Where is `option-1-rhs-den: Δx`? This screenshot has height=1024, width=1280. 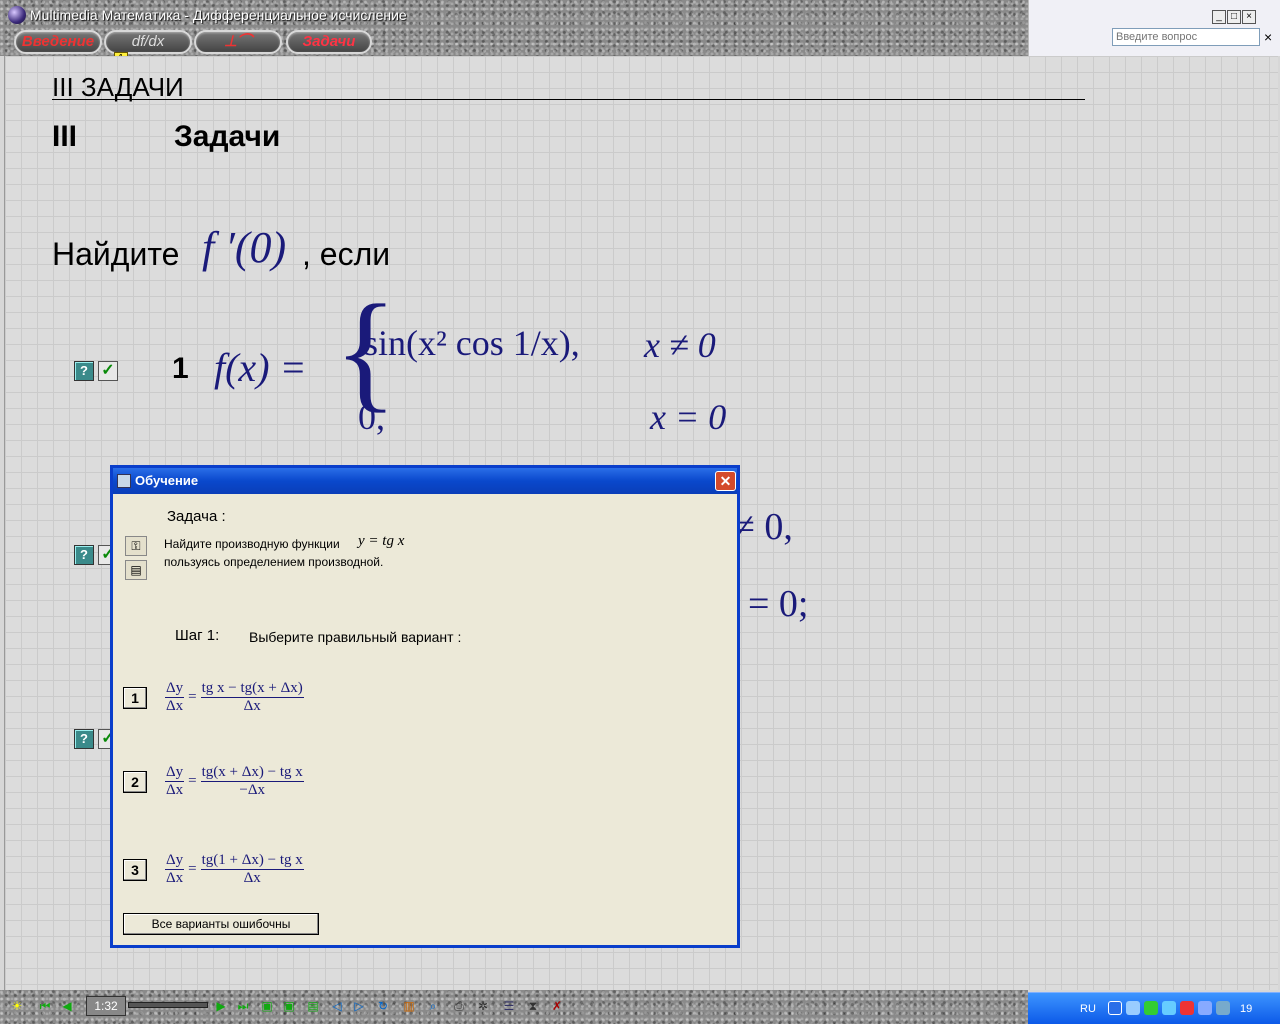 option-1-rhs-den: Δx is located at coordinates (252, 706).